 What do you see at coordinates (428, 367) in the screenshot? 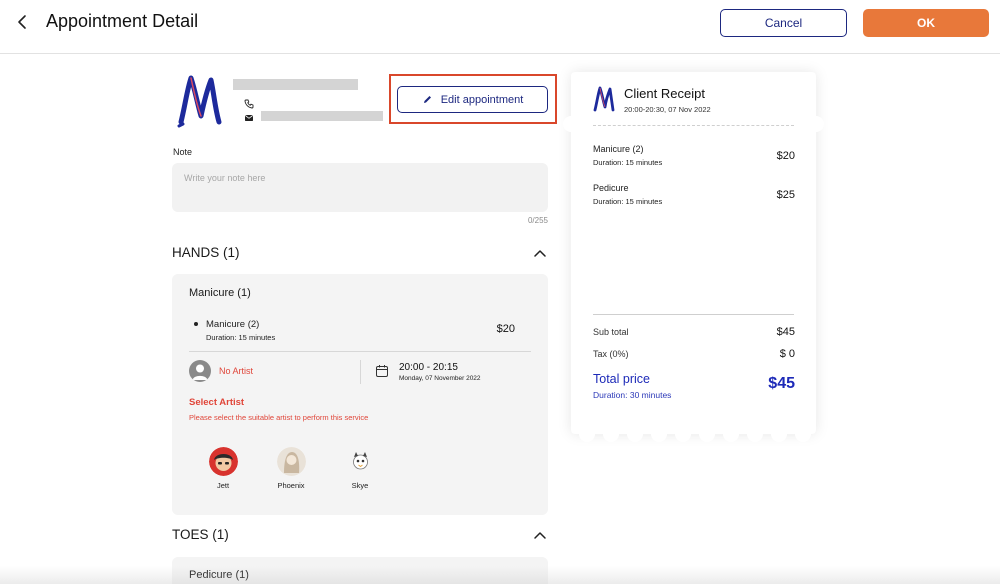
I see `appointment-time-range: 20:00 - 20:15` at bounding box center [428, 367].